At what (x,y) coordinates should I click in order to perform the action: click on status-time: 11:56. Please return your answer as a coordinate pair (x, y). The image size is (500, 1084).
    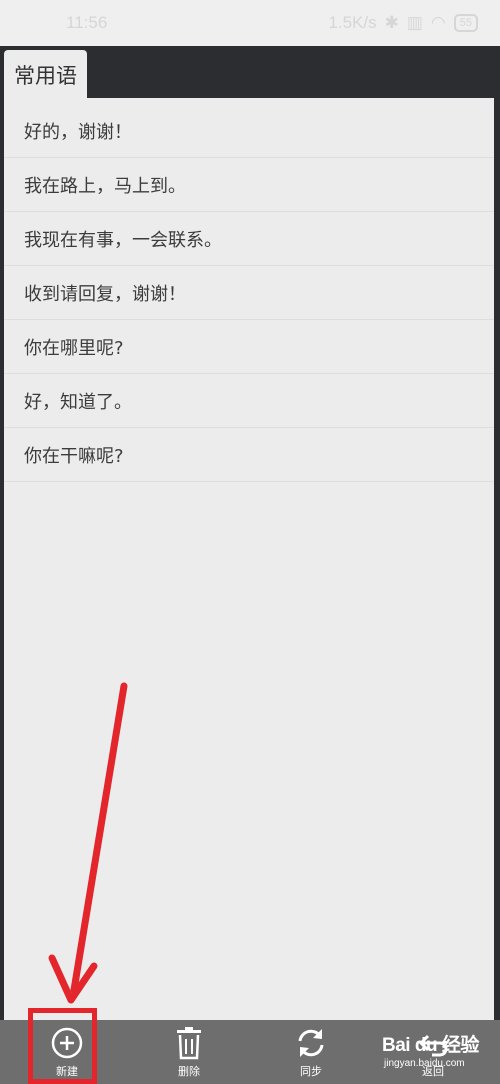
    Looking at the image, I should click on (87, 22).